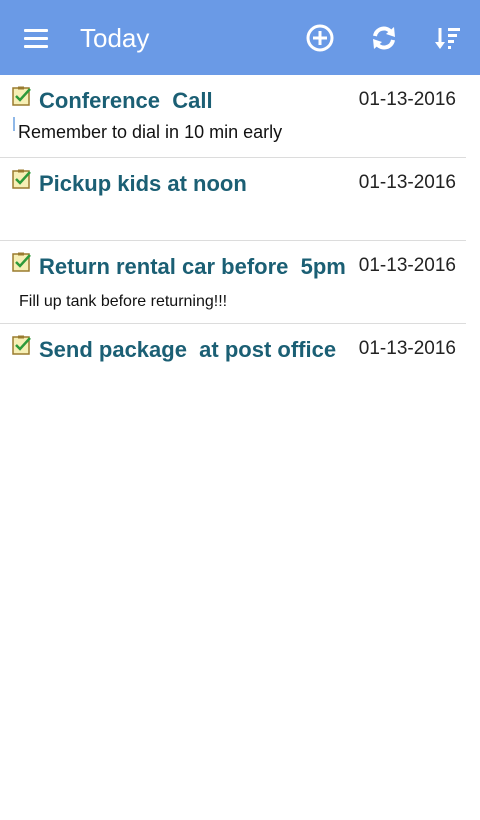  Describe the element at coordinates (448, 38) in the screenshot. I see `sort-icon` at that location.